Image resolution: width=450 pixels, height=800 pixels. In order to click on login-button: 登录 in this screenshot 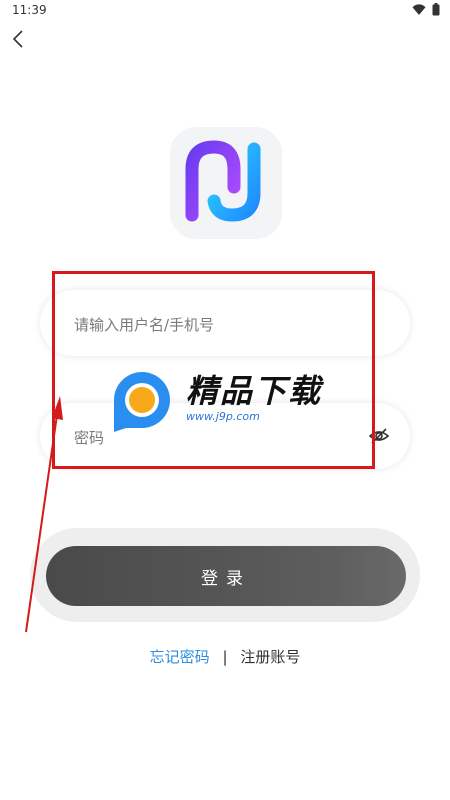, I will do `click(226, 576)`.